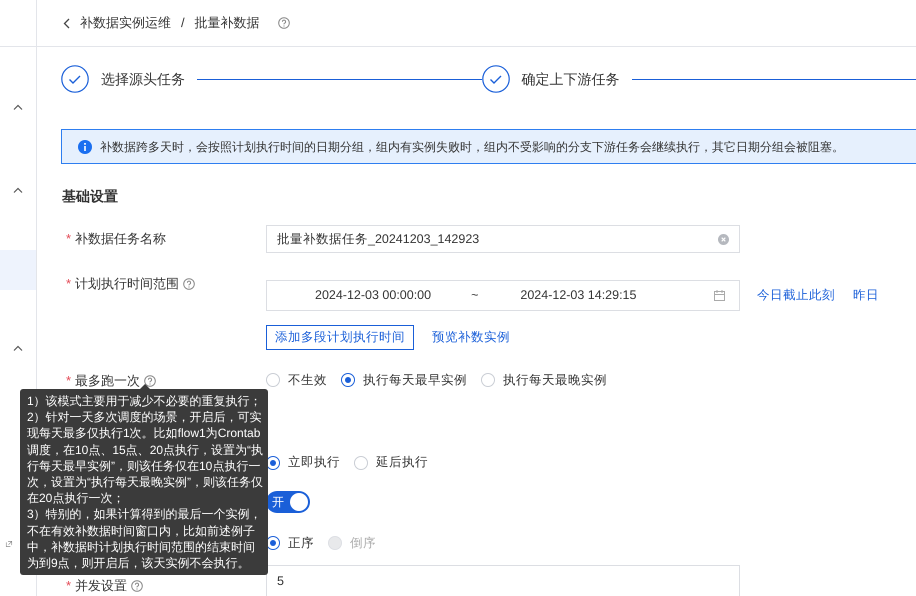 The image size is (916, 596). Describe the element at coordinates (101, 585) in the screenshot. I see `field-label: 并发设置` at that location.